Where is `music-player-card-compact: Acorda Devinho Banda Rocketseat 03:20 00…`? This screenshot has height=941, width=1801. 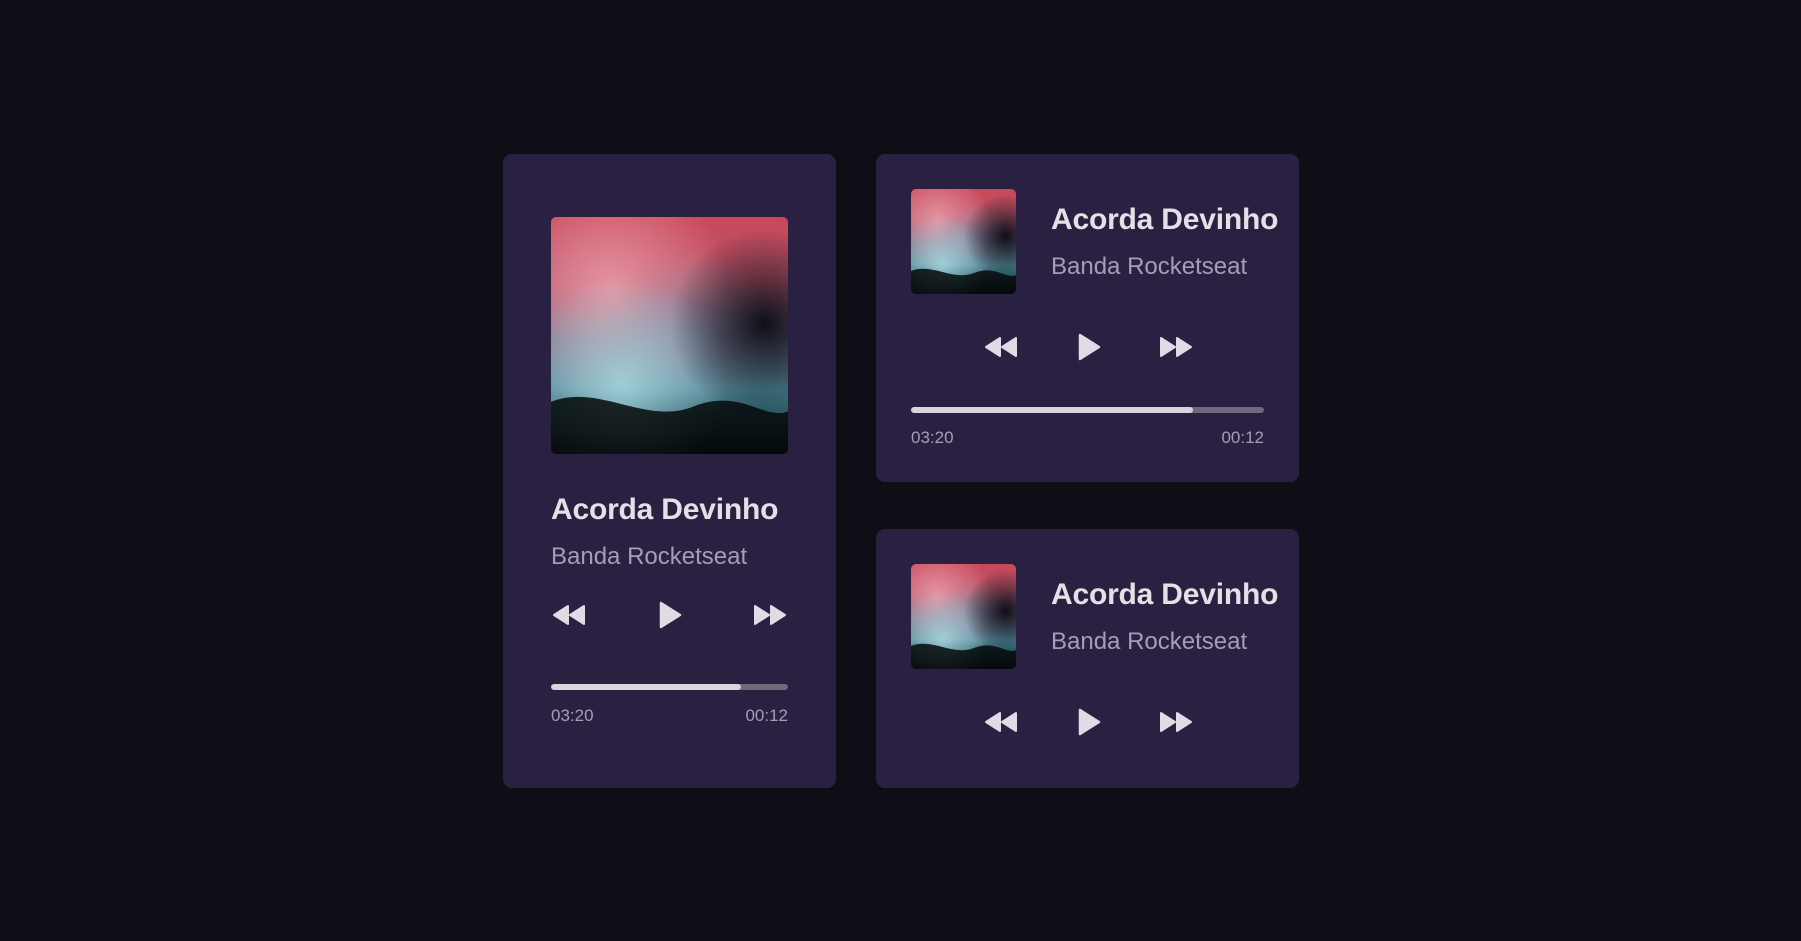 music-player-card-compact: Acorda Devinho Banda Rocketseat 03:20 00… is located at coordinates (1087, 318).